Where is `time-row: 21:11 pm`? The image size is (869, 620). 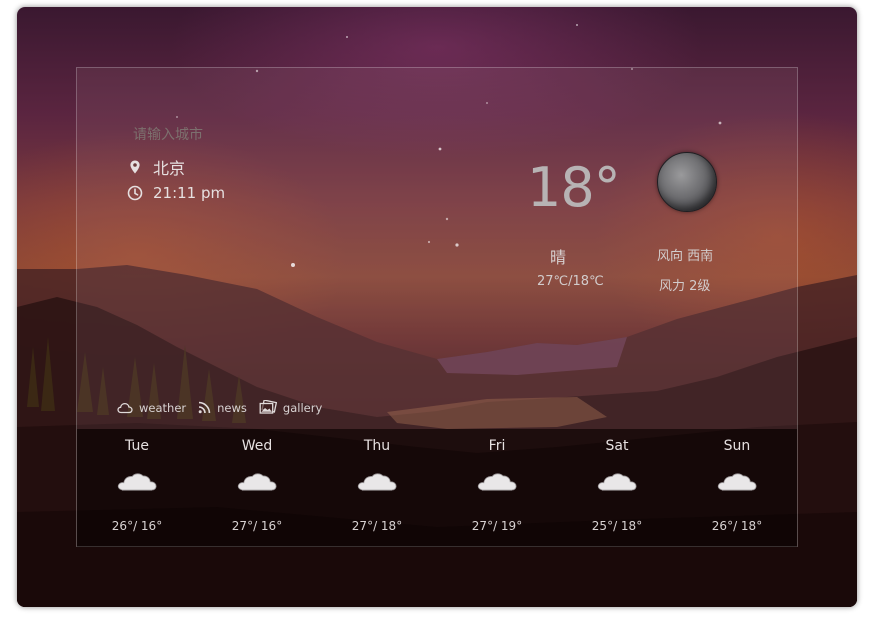 time-row: 21:11 pm is located at coordinates (176, 193).